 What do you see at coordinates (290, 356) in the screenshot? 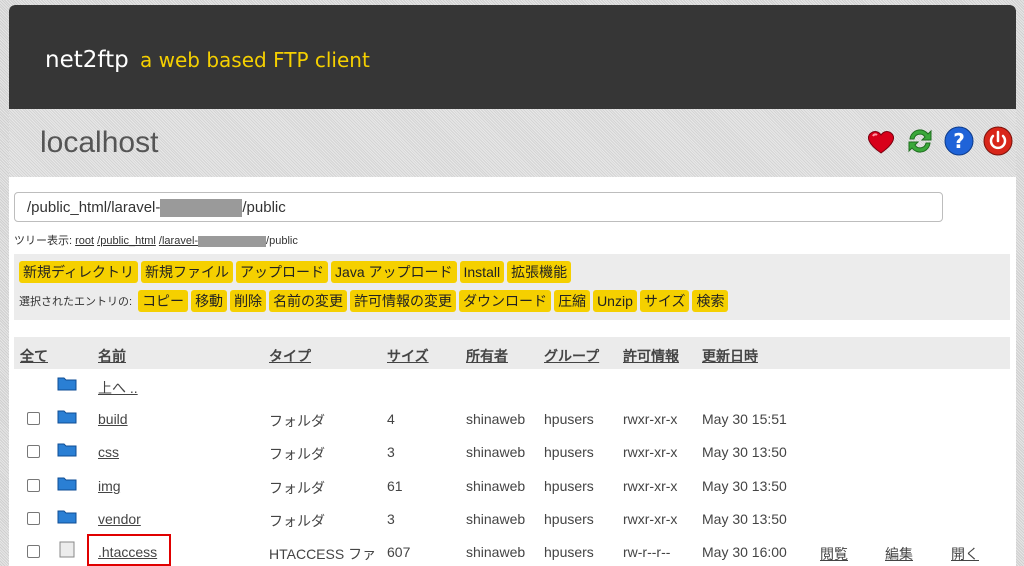
I see `header-type: タイプ` at bounding box center [290, 356].